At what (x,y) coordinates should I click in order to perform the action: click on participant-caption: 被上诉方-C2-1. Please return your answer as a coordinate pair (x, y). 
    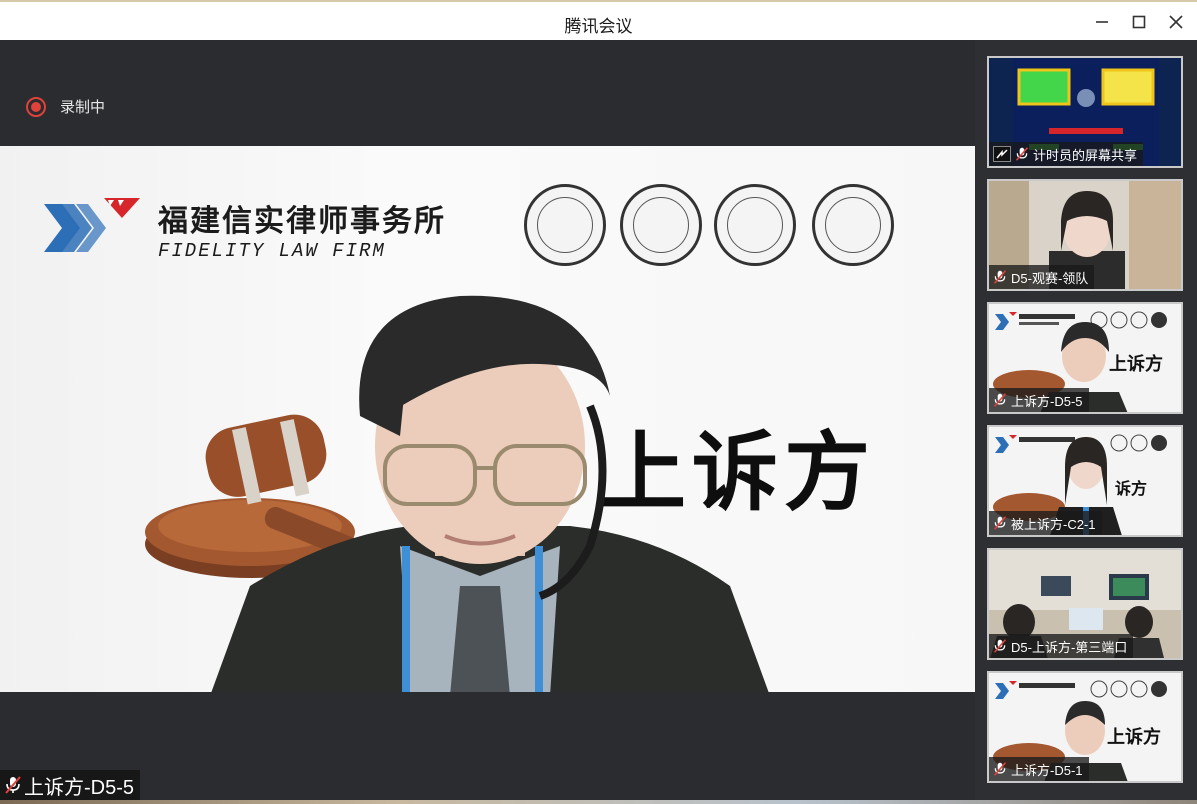
    Looking at the image, I should click on (1045, 523).